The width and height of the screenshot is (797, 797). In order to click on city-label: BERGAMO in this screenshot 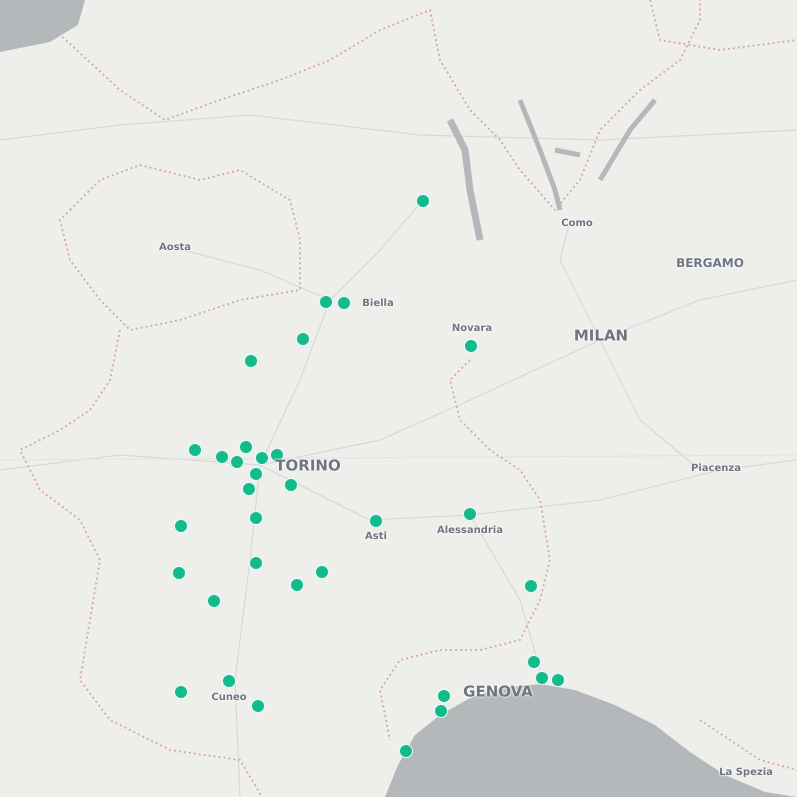, I will do `click(710, 263)`.